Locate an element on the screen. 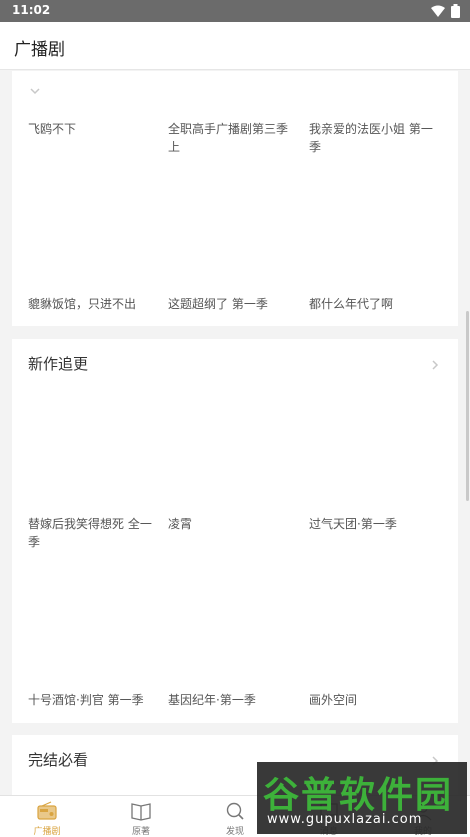 The image size is (470, 837). nav-label: 原著 is located at coordinates (140, 832).